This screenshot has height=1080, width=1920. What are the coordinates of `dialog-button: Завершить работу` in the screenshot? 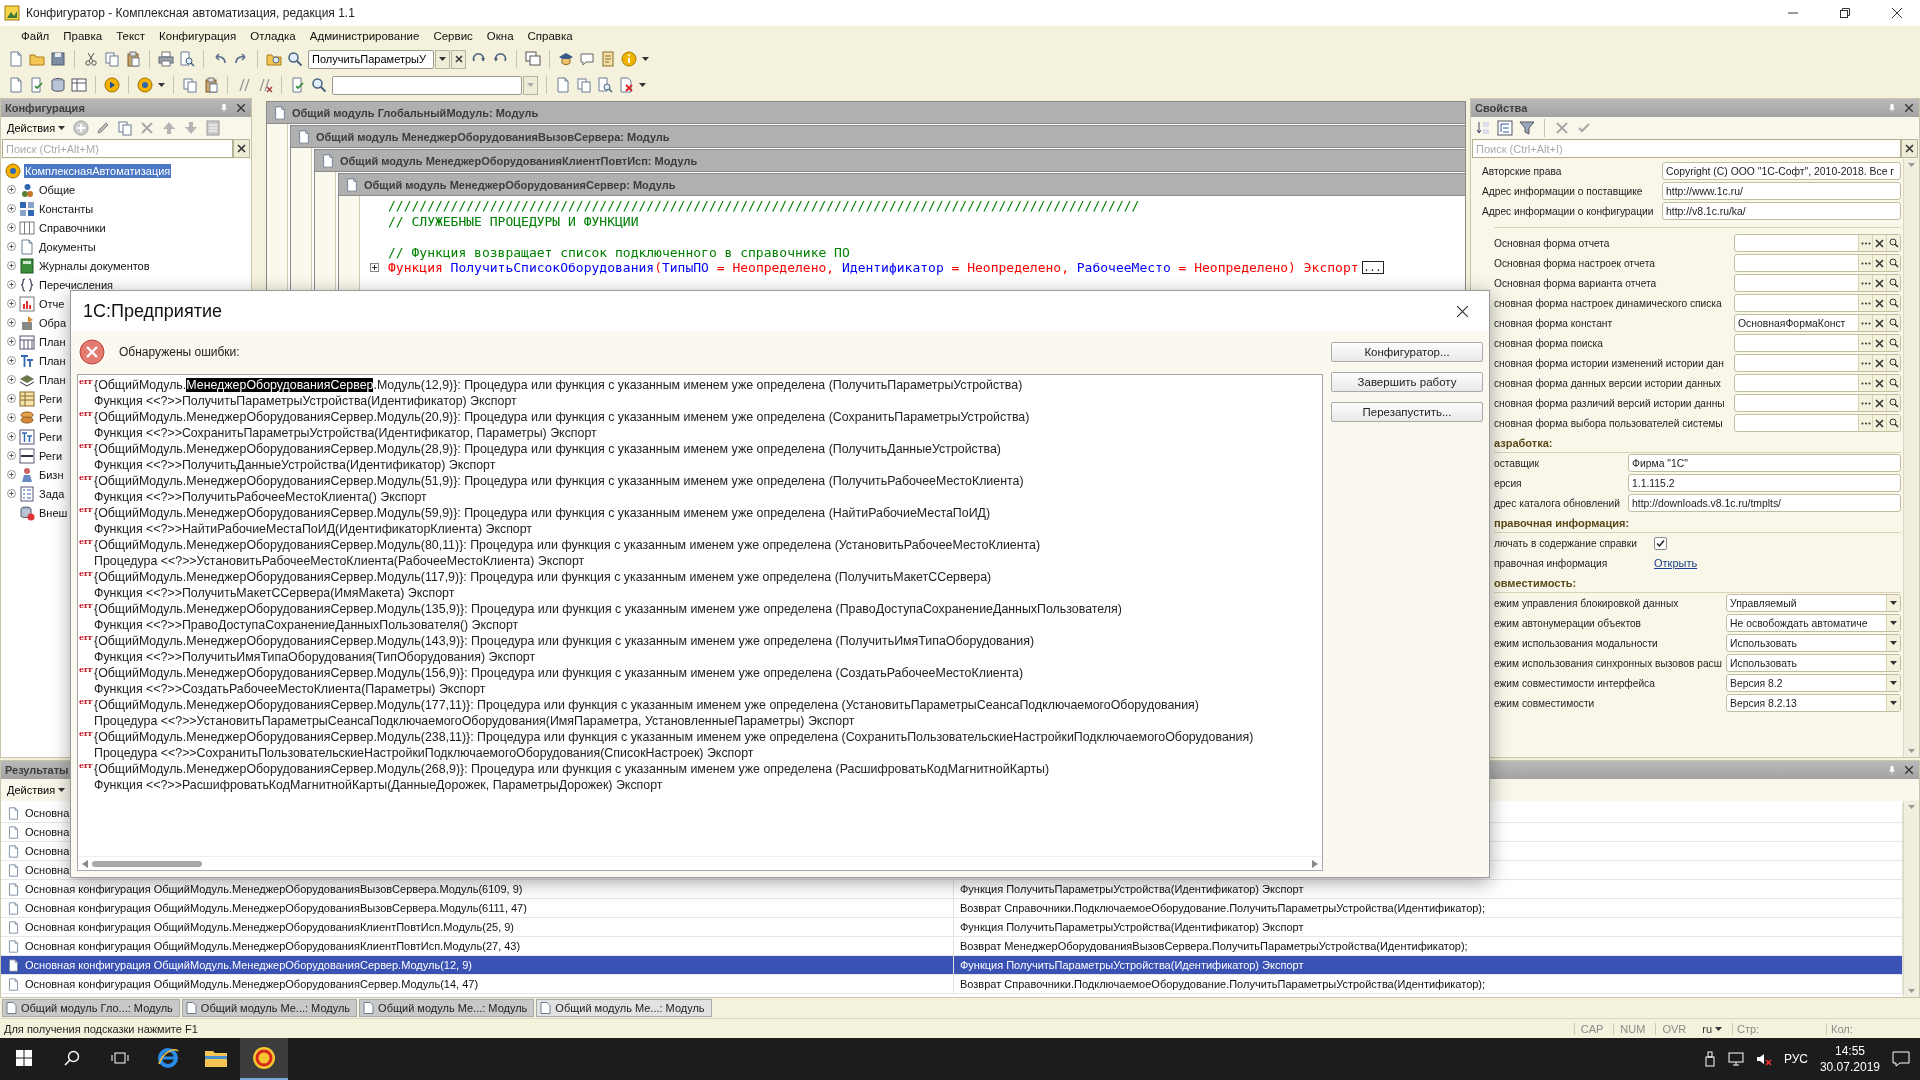 It's located at (1407, 382).